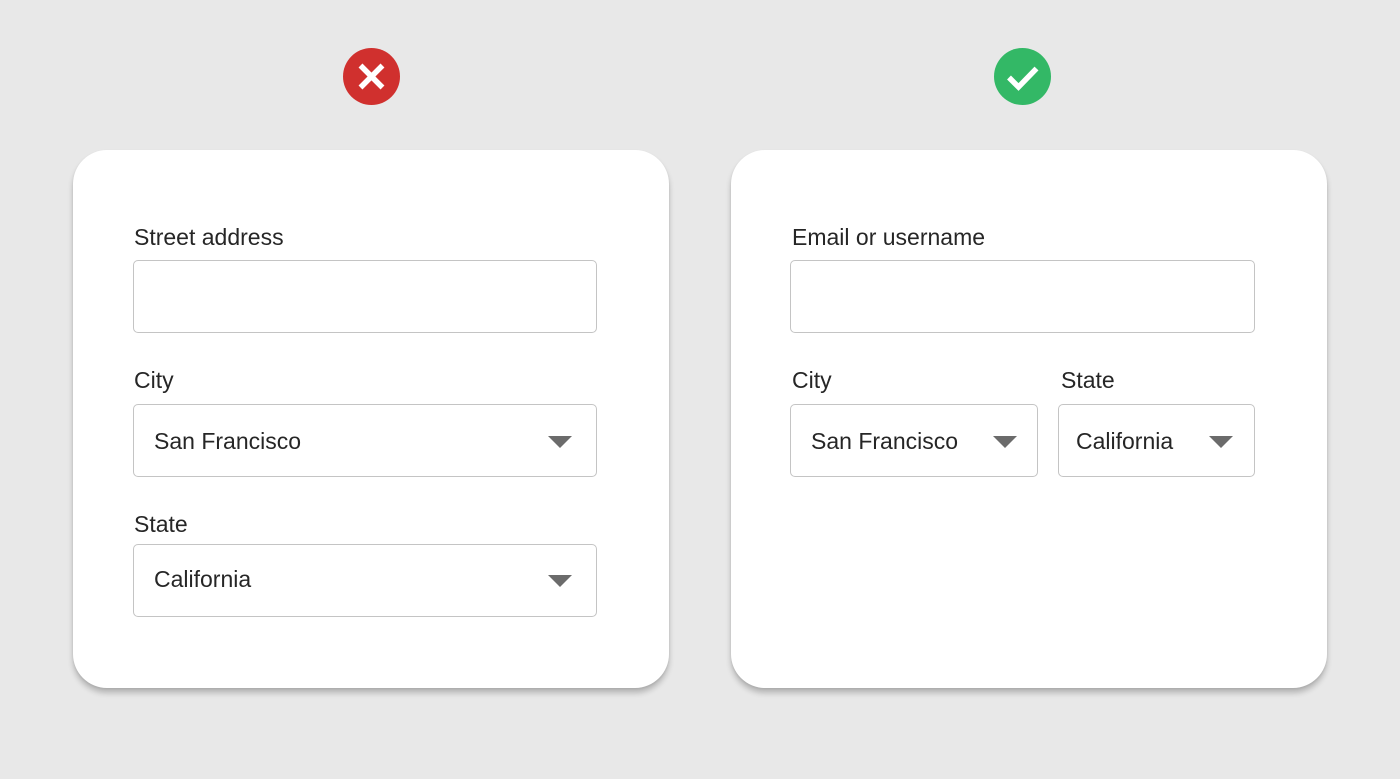 This screenshot has width=1400, height=779. What do you see at coordinates (365, 296) in the screenshot?
I see `street-address-input` at bounding box center [365, 296].